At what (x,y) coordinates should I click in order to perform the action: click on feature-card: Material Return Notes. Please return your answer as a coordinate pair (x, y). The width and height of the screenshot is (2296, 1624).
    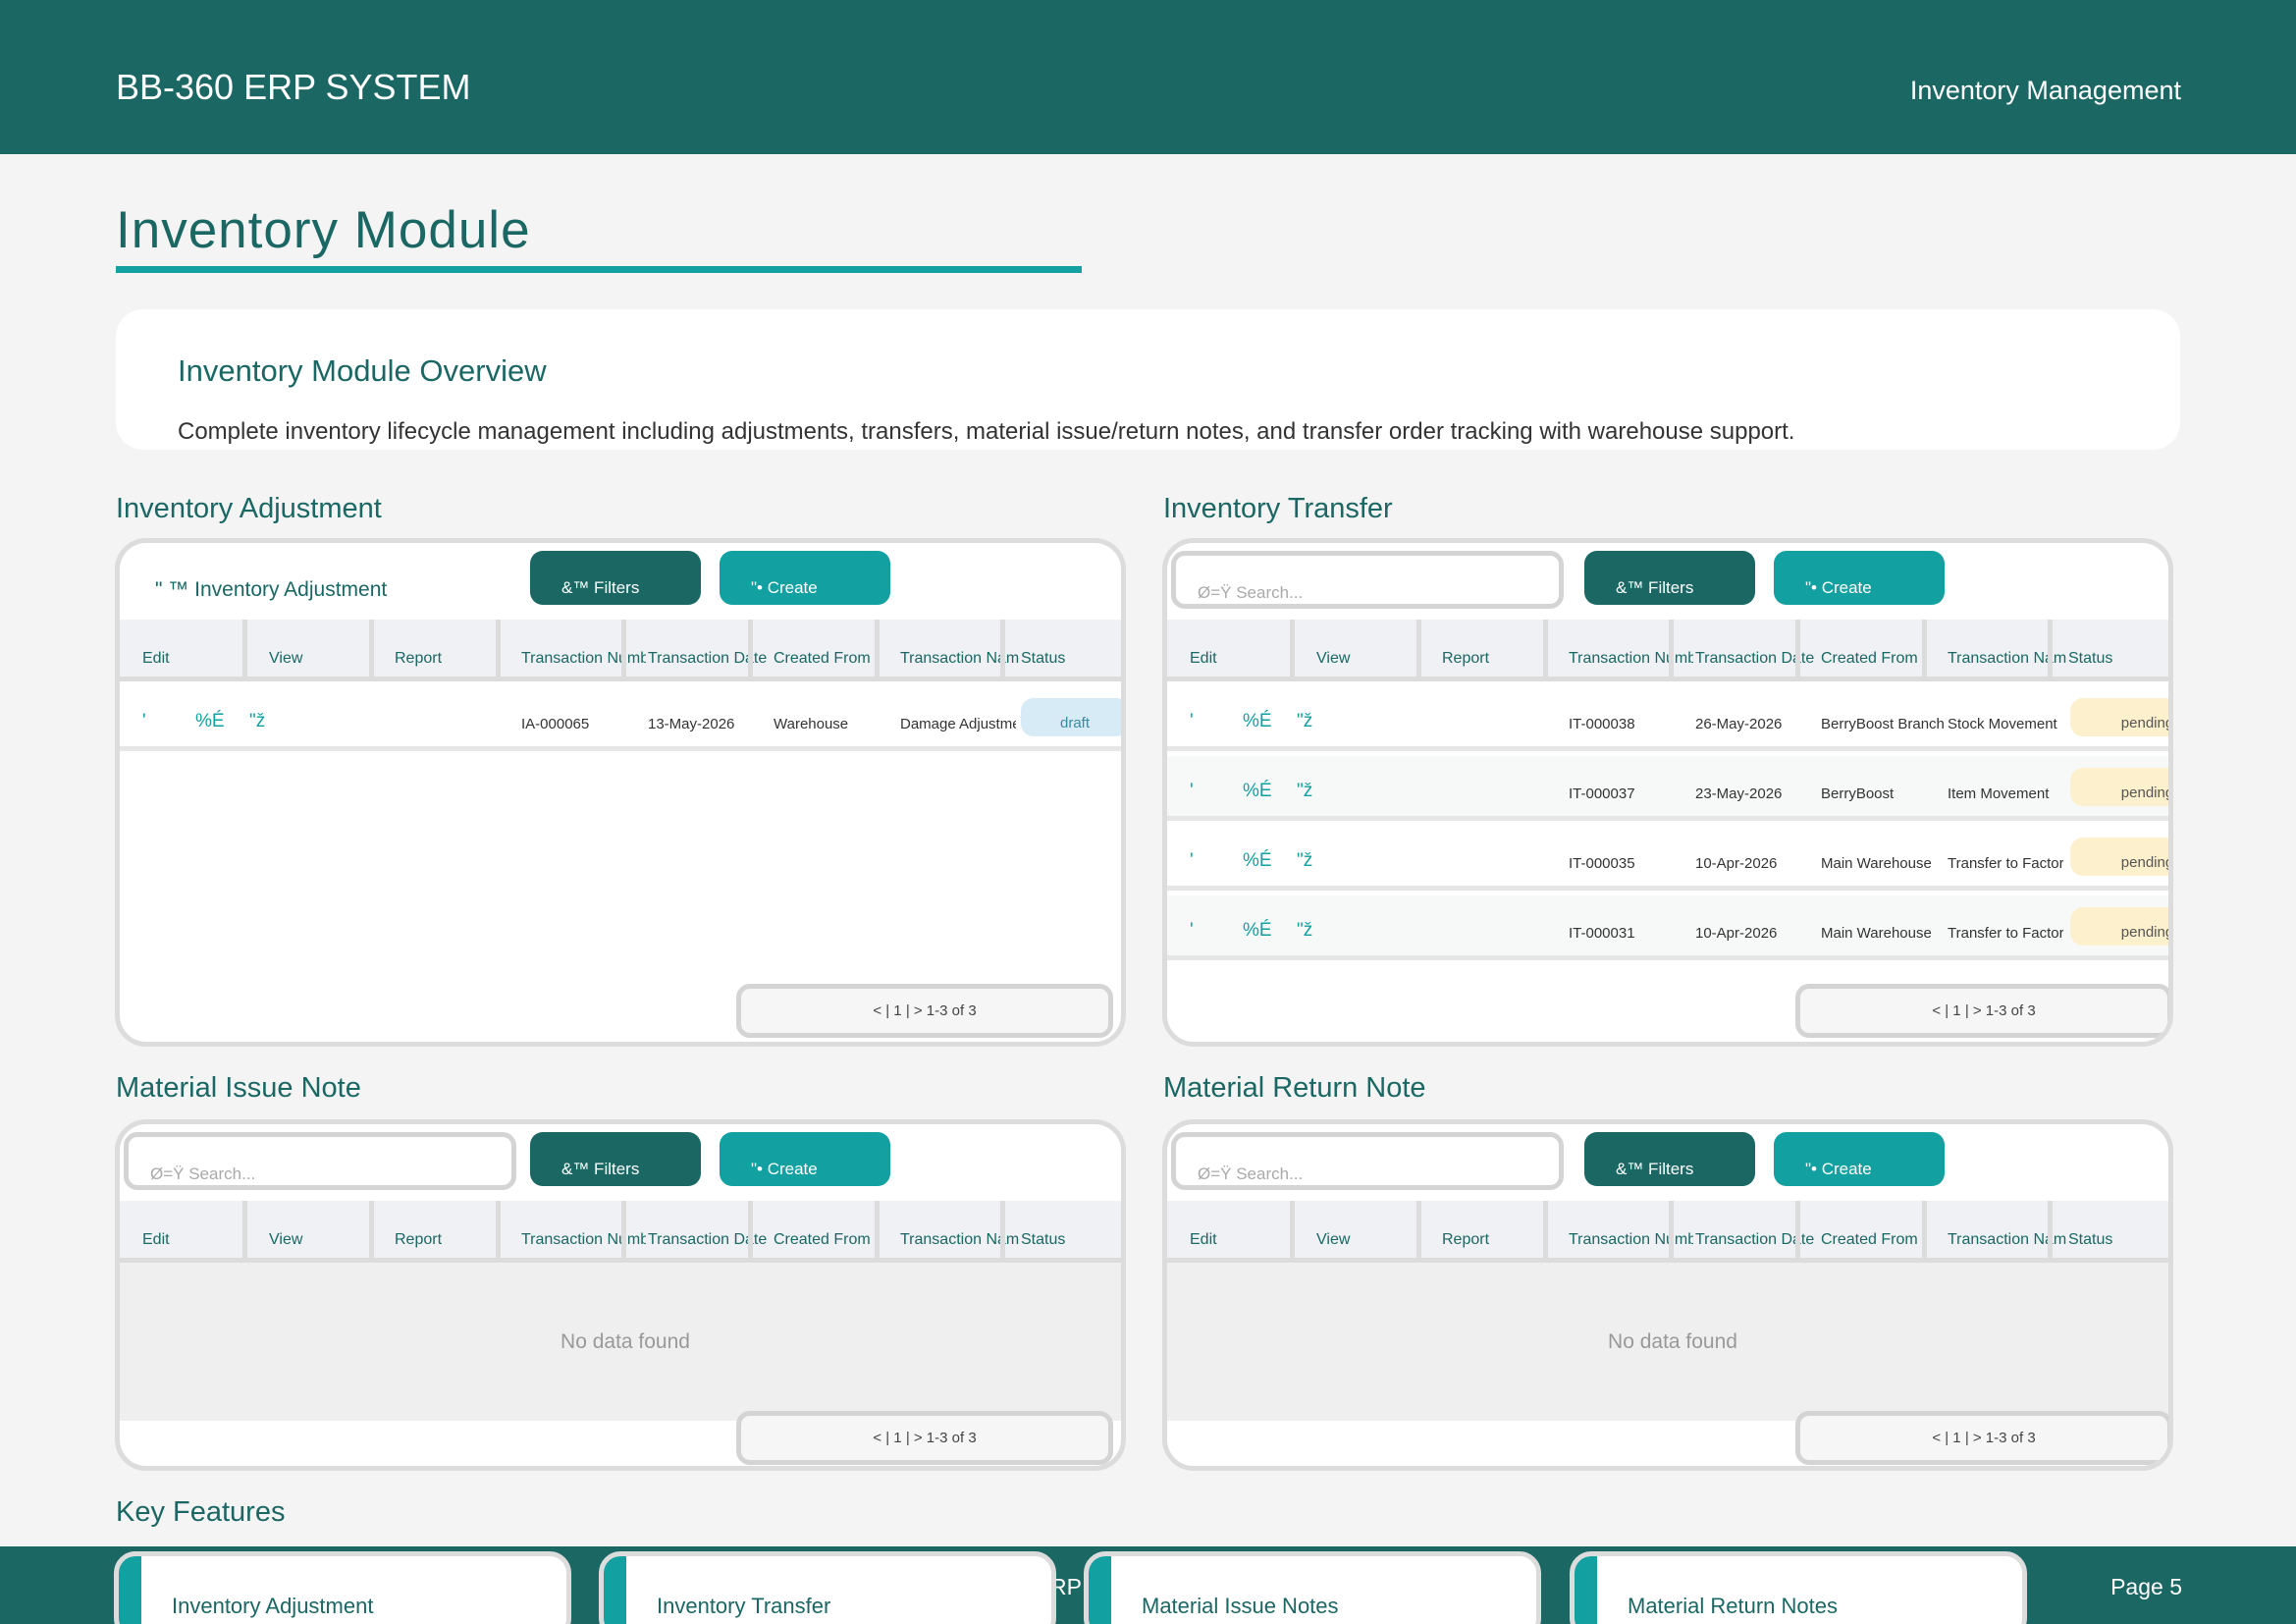
    Looking at the image, I should click on (1799, 1587).